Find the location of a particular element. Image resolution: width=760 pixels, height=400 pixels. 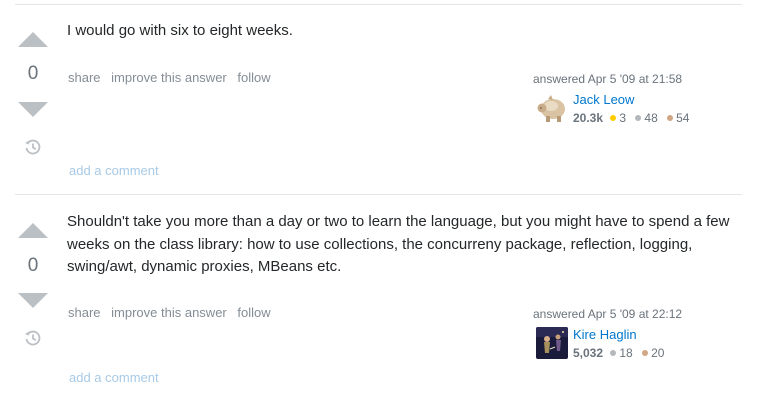

top-divider is located at coordinates (378, 4).